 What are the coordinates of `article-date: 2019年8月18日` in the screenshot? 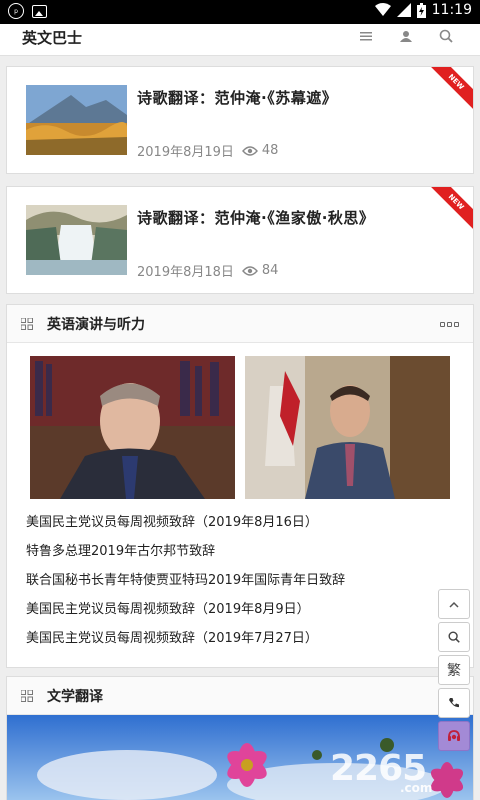 It's located at (185, 272).